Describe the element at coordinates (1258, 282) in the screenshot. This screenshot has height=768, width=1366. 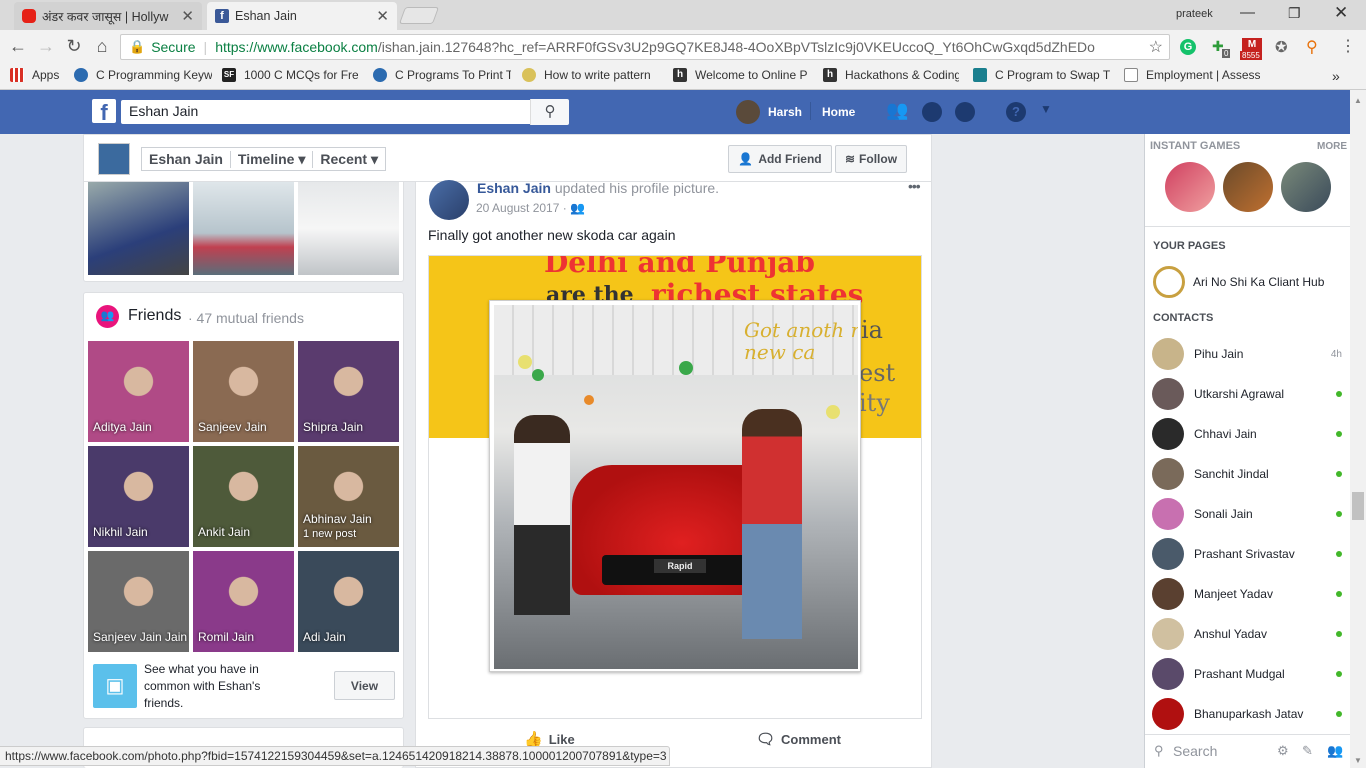
I see `page-name-link: Ari No Shi Ka Cliant Hub` at that location.